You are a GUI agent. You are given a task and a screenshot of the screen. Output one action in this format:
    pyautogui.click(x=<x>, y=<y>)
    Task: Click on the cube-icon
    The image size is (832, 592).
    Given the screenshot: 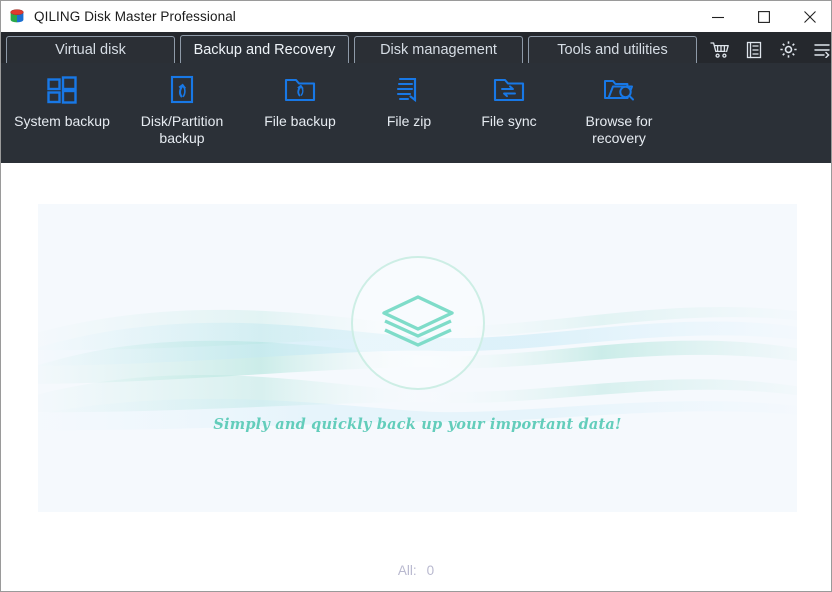 What is the action you would take?
    pyautogui.click(x=17, y=17)
    